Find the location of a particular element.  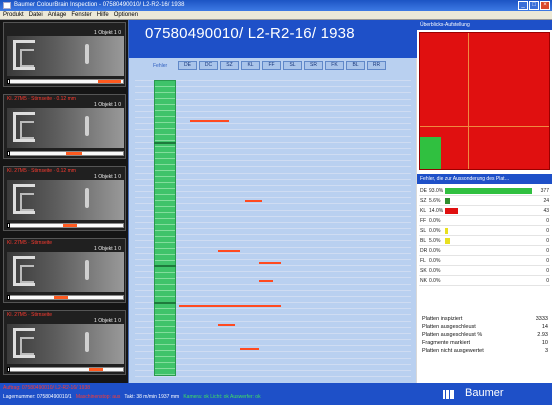

stat-row: Platten ausgeschleust % 2.93 is located at coordinates (485, 336).